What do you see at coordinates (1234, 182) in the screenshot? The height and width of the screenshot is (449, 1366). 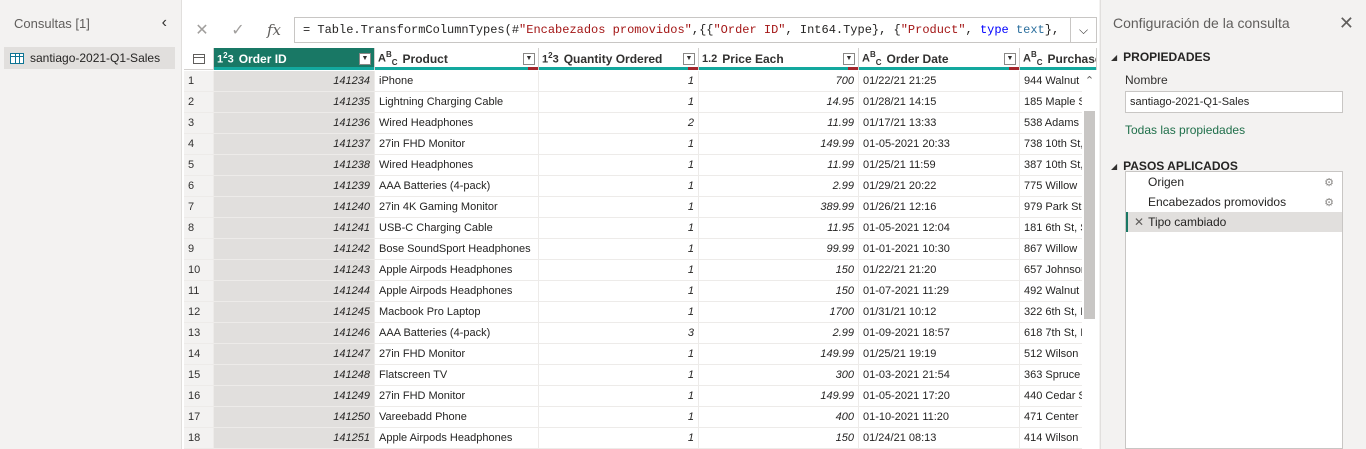 I see `applied-step: Origen ⚙` at bounding box center [1234, 182].